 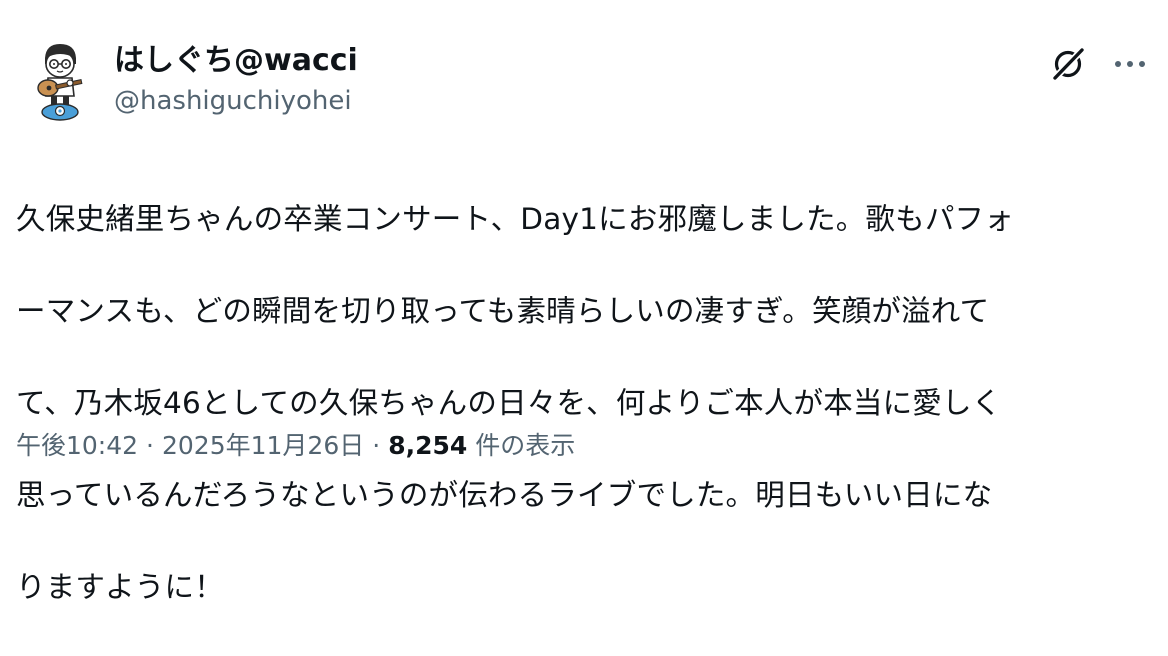 I want to click on header-actions, so click(x=1099, y=64).